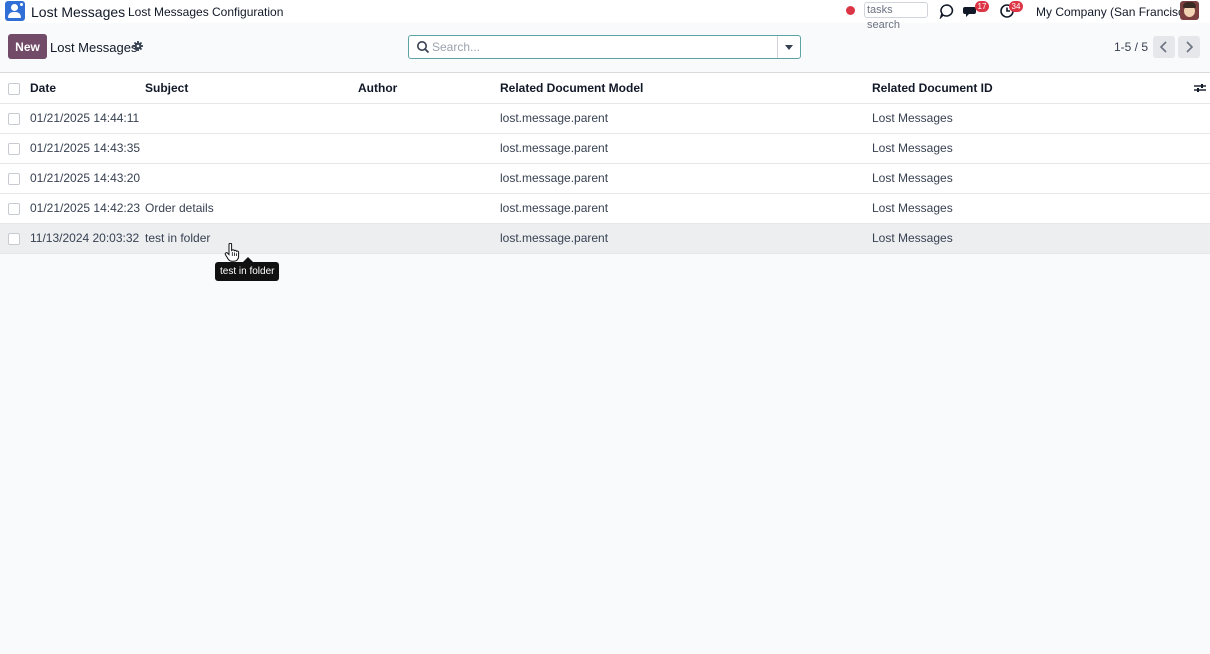 The image size is (1210, 654). Describe the element at coordinates (27, 46) in the screenshot. I see `new-button: New` at that location.